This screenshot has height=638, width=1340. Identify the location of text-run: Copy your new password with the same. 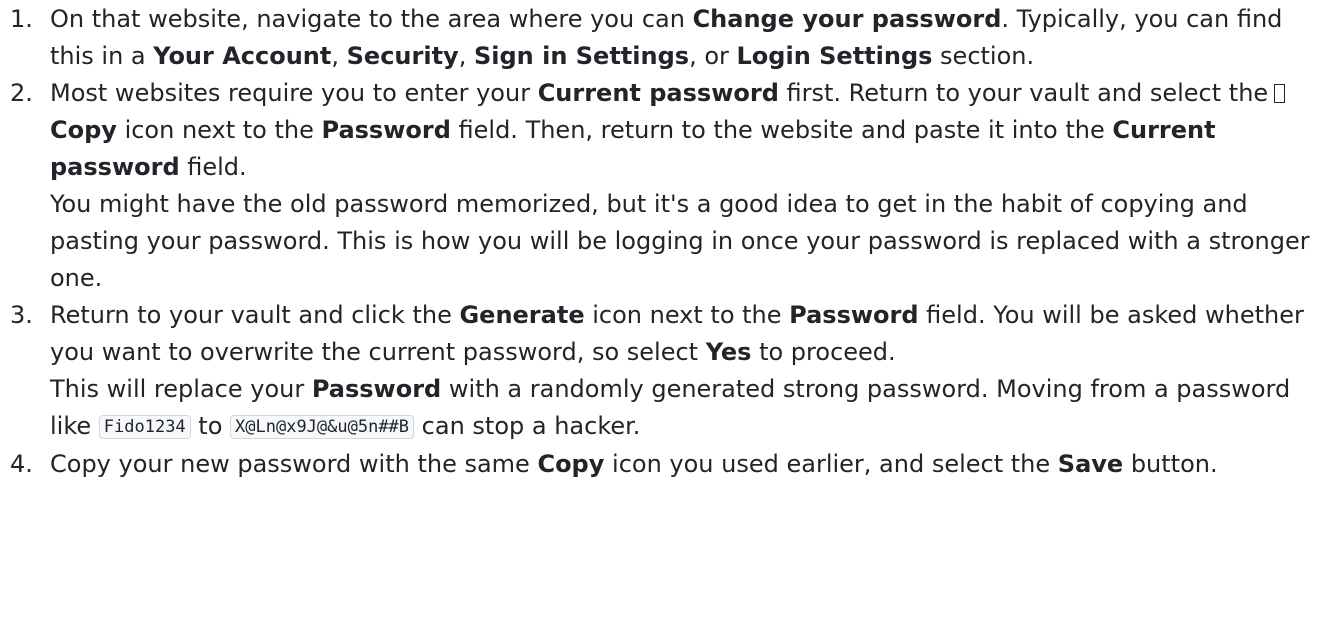
(294, 464).